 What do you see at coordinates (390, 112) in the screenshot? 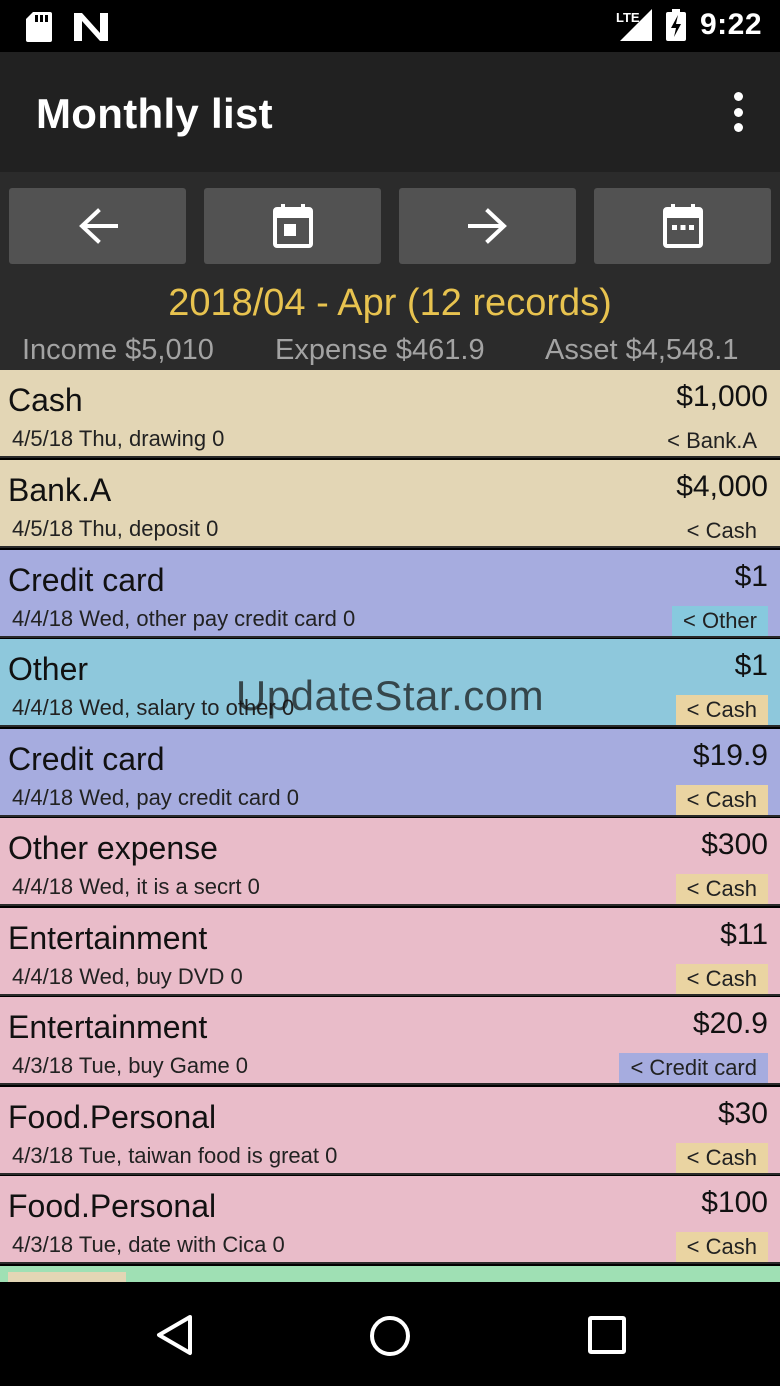
I see `app-bar: Monthly list` at bounding box center [390, 112].